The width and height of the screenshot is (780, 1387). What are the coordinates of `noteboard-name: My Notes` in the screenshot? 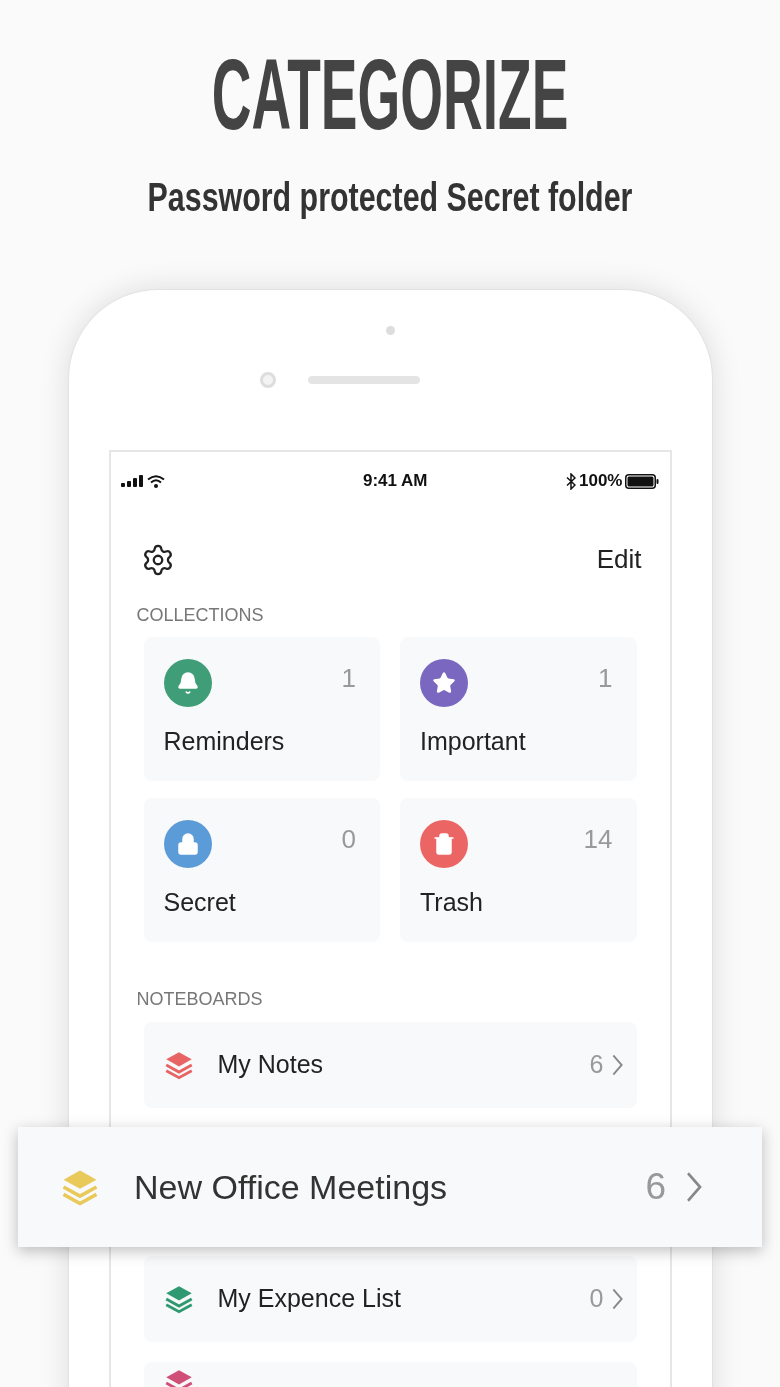 It's located at (271, 1065).